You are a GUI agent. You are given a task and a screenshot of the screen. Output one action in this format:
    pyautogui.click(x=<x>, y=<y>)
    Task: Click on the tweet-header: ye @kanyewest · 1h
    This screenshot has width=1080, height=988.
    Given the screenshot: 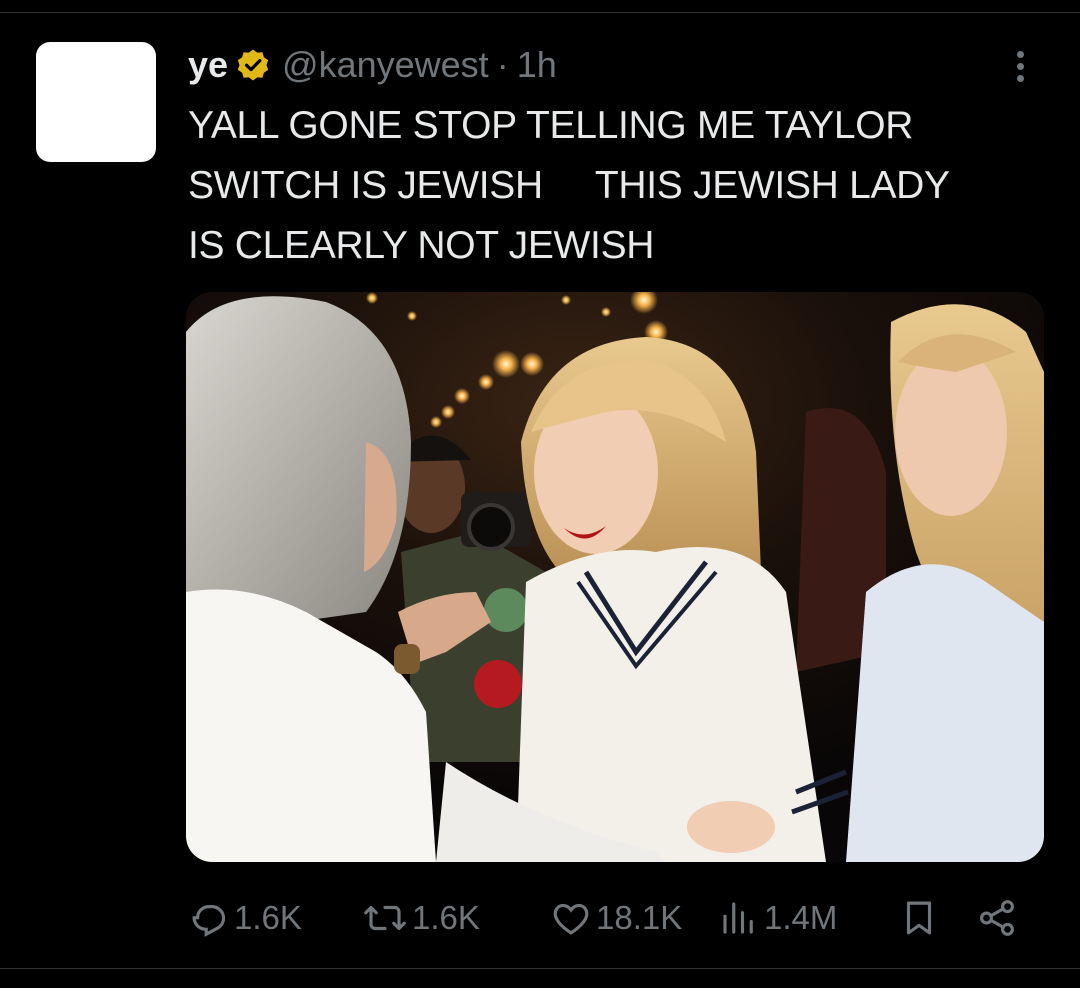 What is the action you would take?
    pyautogui.click(x=372, y=65)
    